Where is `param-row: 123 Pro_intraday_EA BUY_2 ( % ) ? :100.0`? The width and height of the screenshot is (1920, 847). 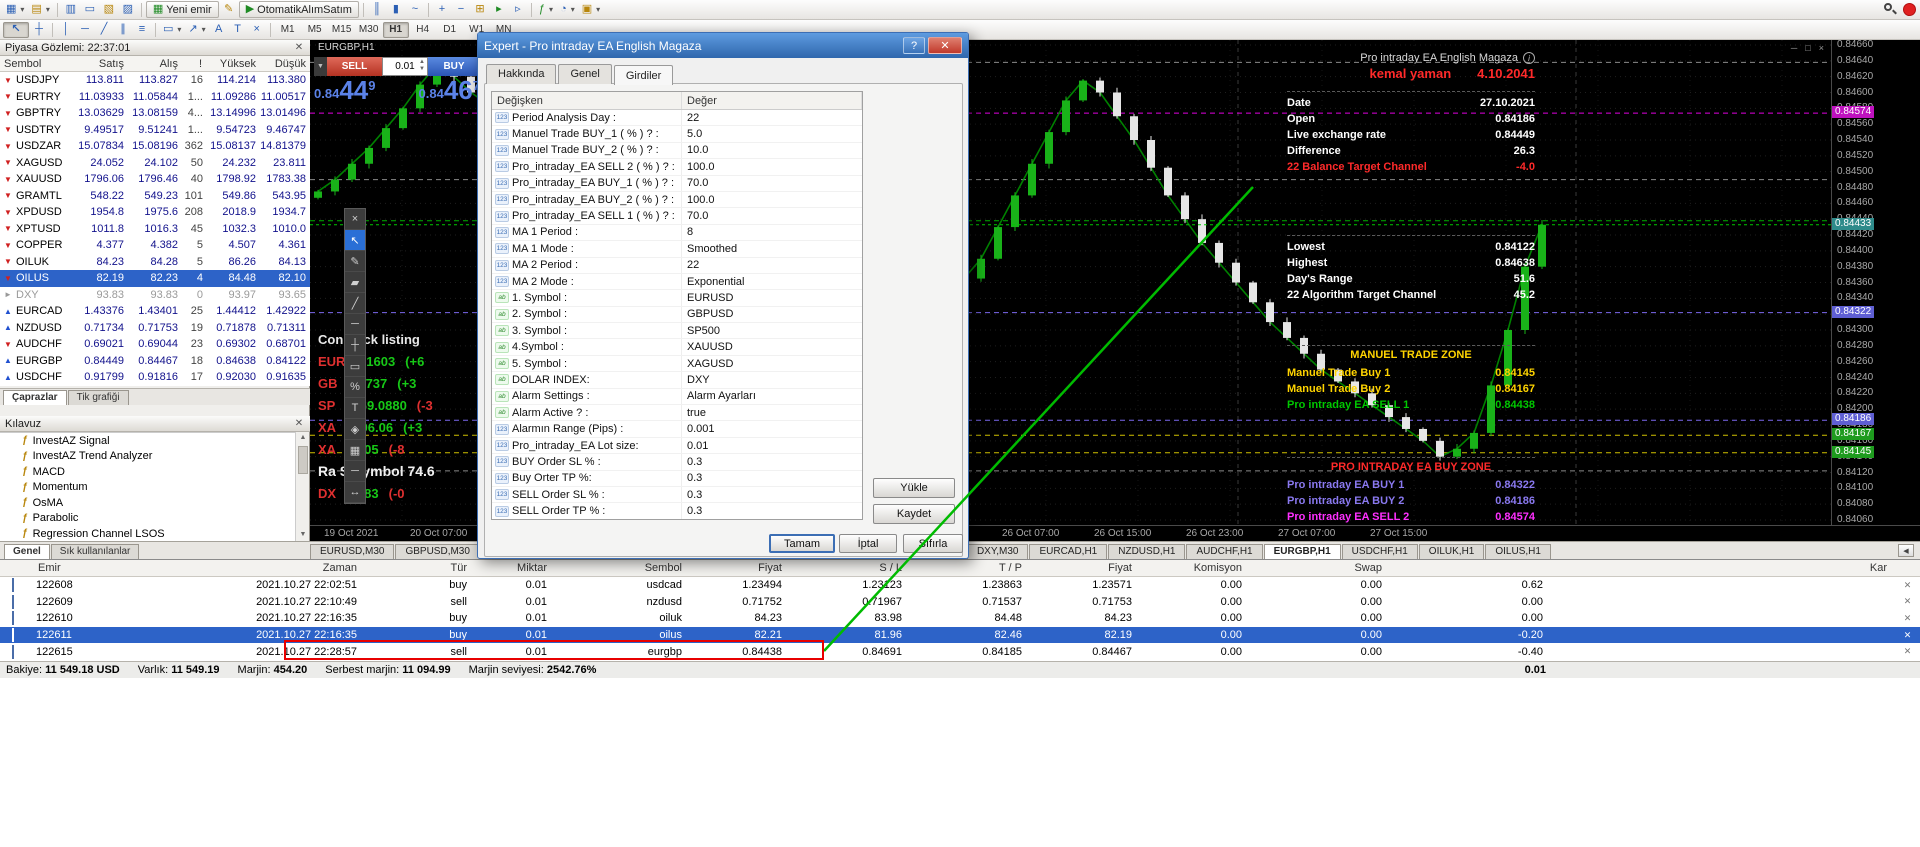
param-row: 123 Pro_intraday_EA BUY_2 ( % ) ? :100.0 is located at coordinates (677, 200).